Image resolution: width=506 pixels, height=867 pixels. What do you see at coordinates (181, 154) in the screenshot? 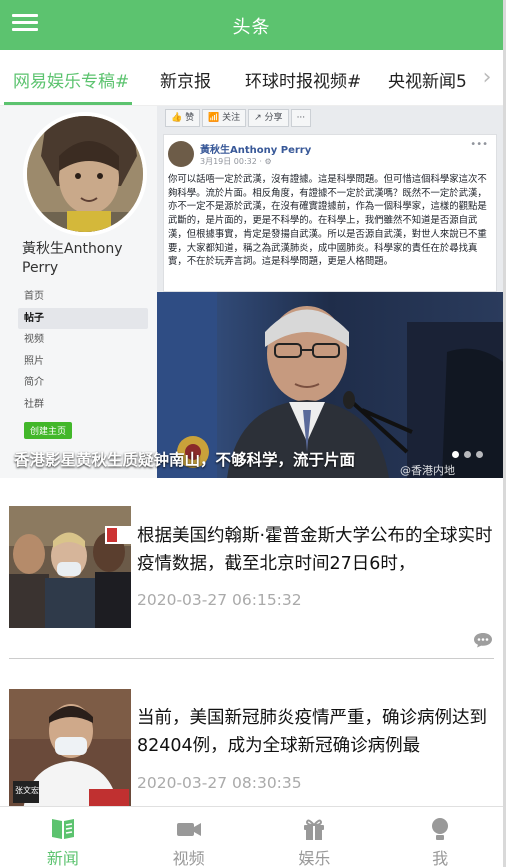
I see `post-author-avatar` at bounding box center [181, 154].